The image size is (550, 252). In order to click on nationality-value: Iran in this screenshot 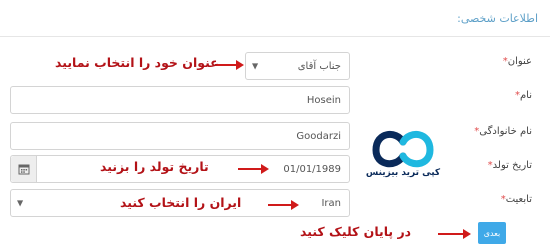, I will do `click(331, 203)`.